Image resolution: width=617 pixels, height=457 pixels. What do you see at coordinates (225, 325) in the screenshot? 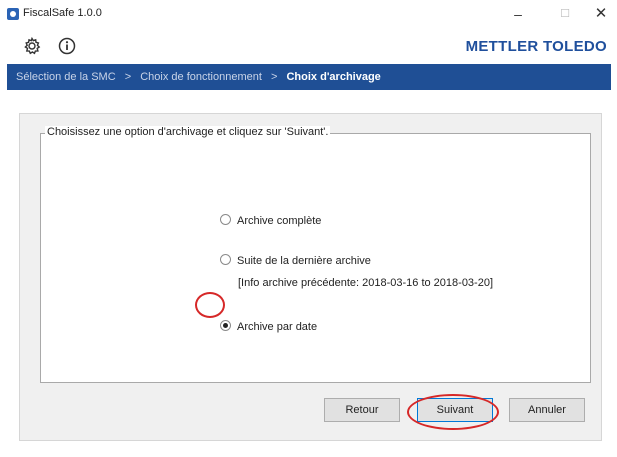
I see `radio-archive-by-date` at bounding box center [225, 325].